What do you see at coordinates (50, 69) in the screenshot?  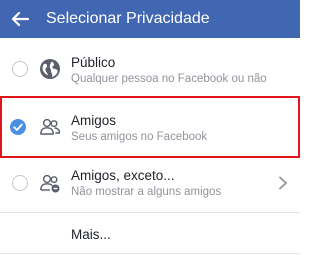 I see `globe-icon` at bounding box center [50, 69].